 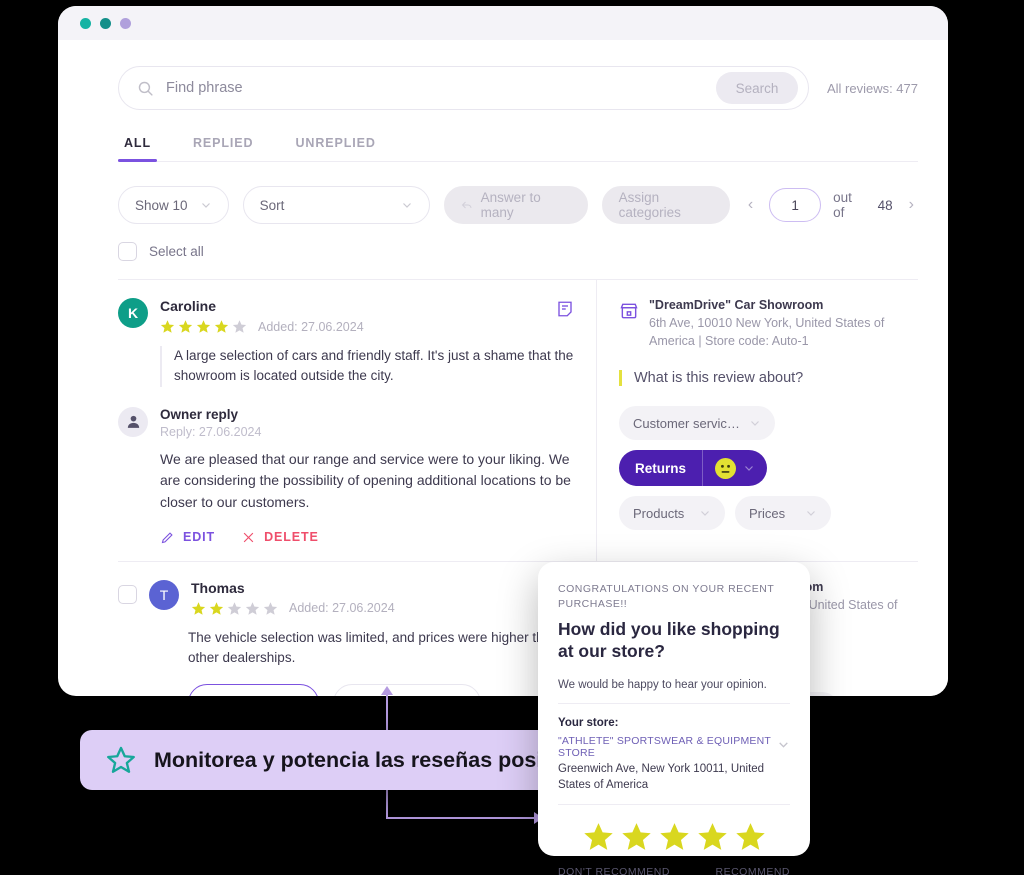 What do you see at coordinates (831, 205) in the screenshot?
I see `pagination: ‹ 1 out of 48 ›` at bounding box center [831, 205].